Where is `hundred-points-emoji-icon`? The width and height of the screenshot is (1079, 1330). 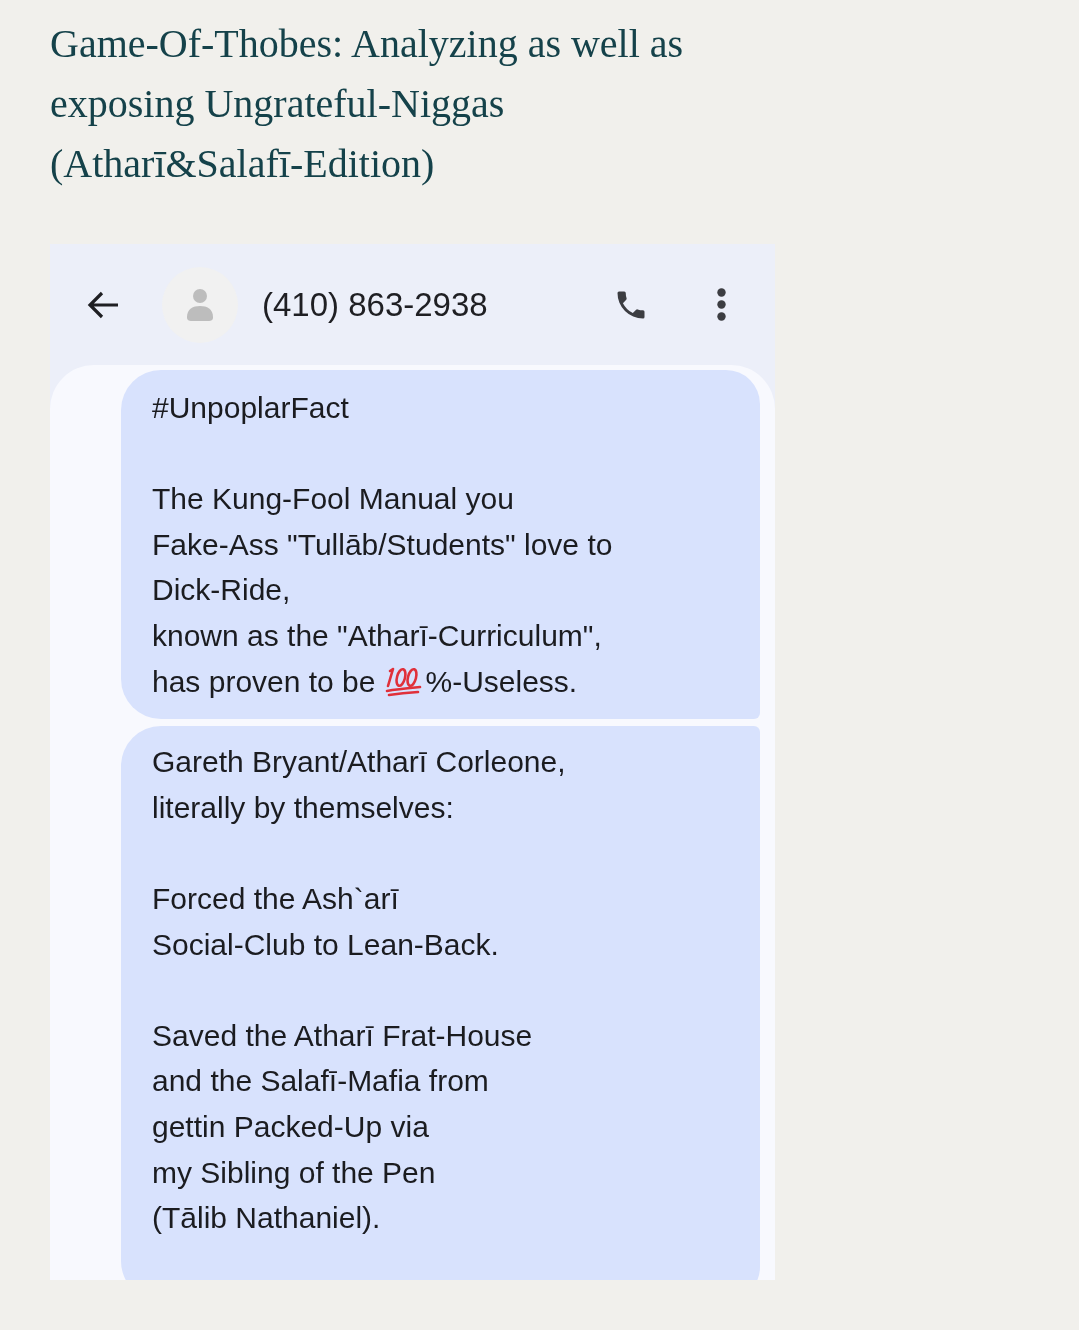 hundred-points-emoji-icon is located at coordinates (402, 681).